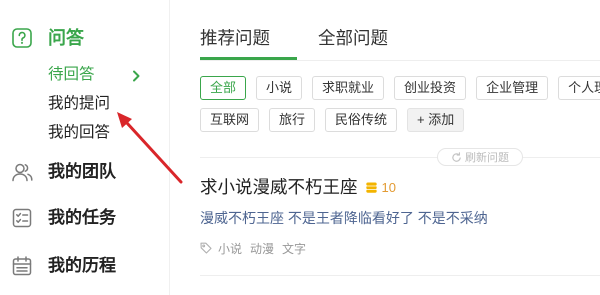 The image size is (600, 295). Describe the element at coordinates (103, 75) in the screenshot. I see `sidebar-subitem-pending-answers: 待回答` at that location.